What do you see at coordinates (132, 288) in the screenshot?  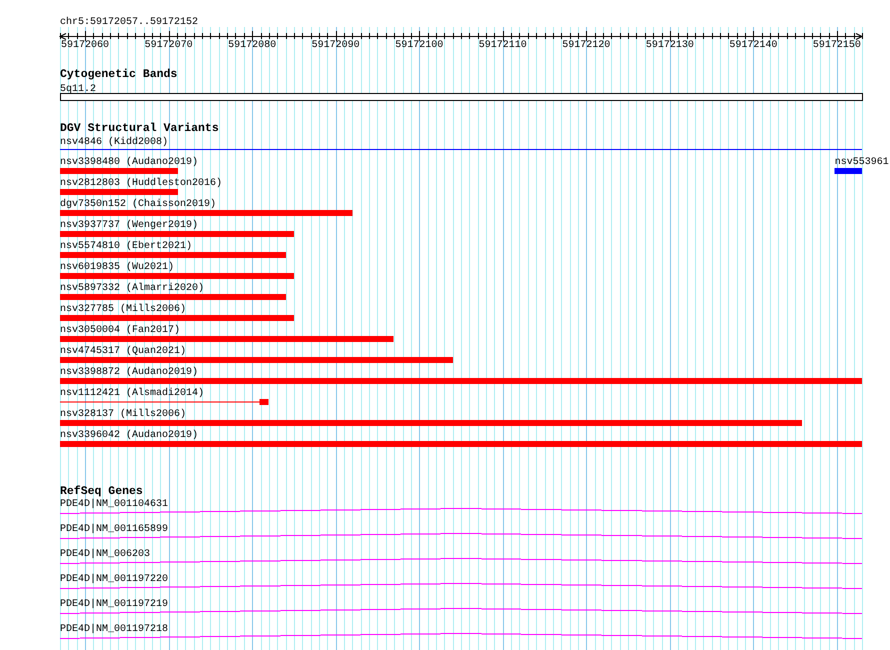 I see `variant-label: nsv5897332 (Almarri2020)` at bounding box center [132, 288].